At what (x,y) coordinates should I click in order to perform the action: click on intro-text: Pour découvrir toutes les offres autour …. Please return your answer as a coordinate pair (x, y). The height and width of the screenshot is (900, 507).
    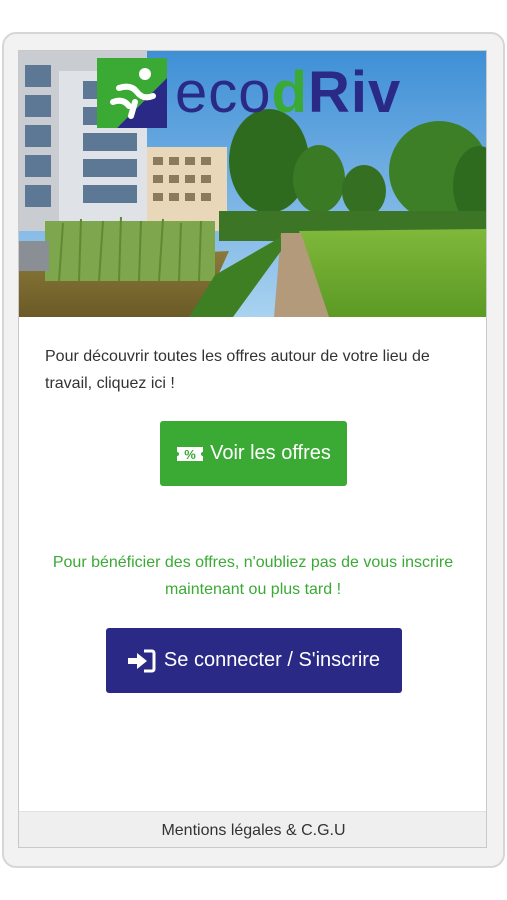
    Looking at the image, I should click on (237, 370).